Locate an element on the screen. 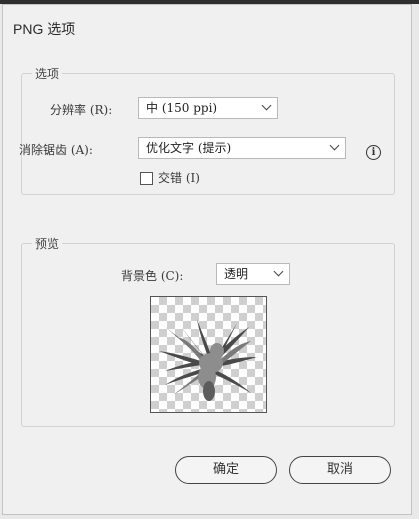 The image size is (419, 519). preview-image is located at coordinates (208, 354).